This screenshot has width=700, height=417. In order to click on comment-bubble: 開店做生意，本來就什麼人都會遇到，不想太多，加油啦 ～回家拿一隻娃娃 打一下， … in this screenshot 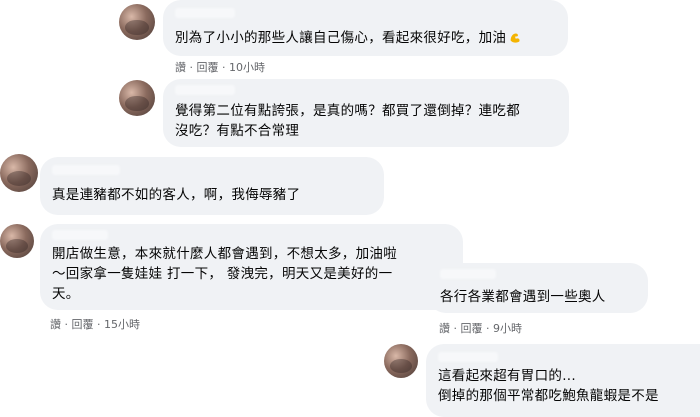, I will do `click(251, 267)`.